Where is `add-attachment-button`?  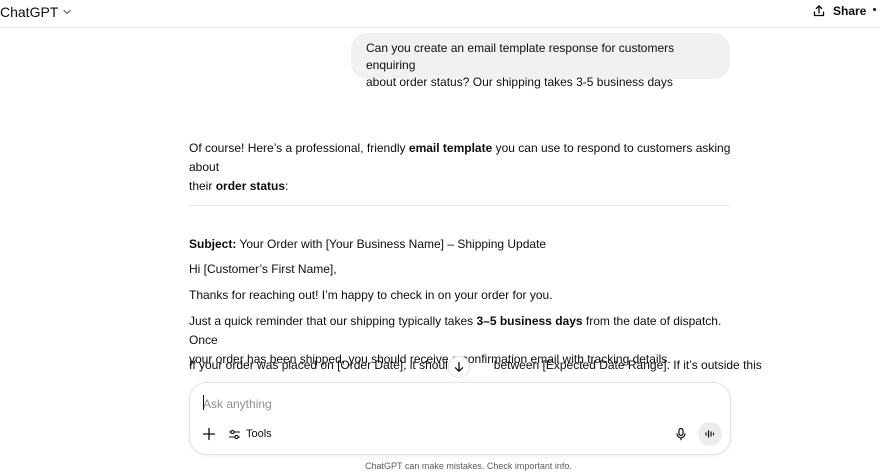 add-attachment-button is located at coordinates (209, 434).